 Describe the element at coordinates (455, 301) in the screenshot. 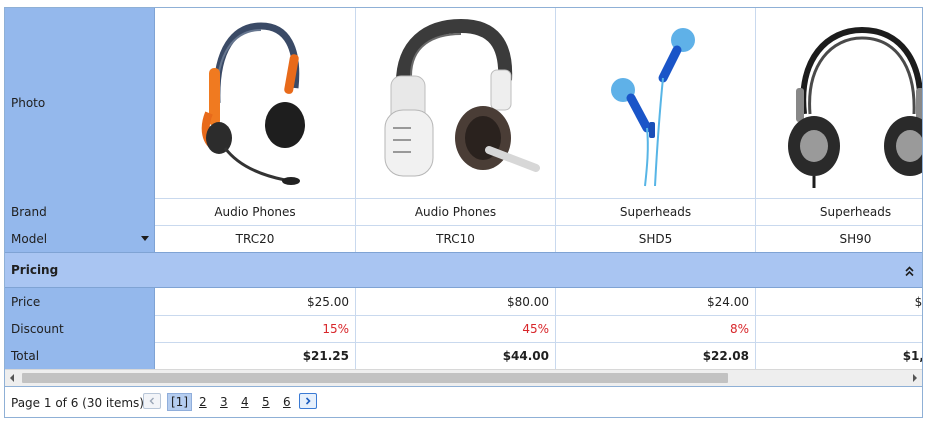

I see `price-cell: $80.00` at that location.